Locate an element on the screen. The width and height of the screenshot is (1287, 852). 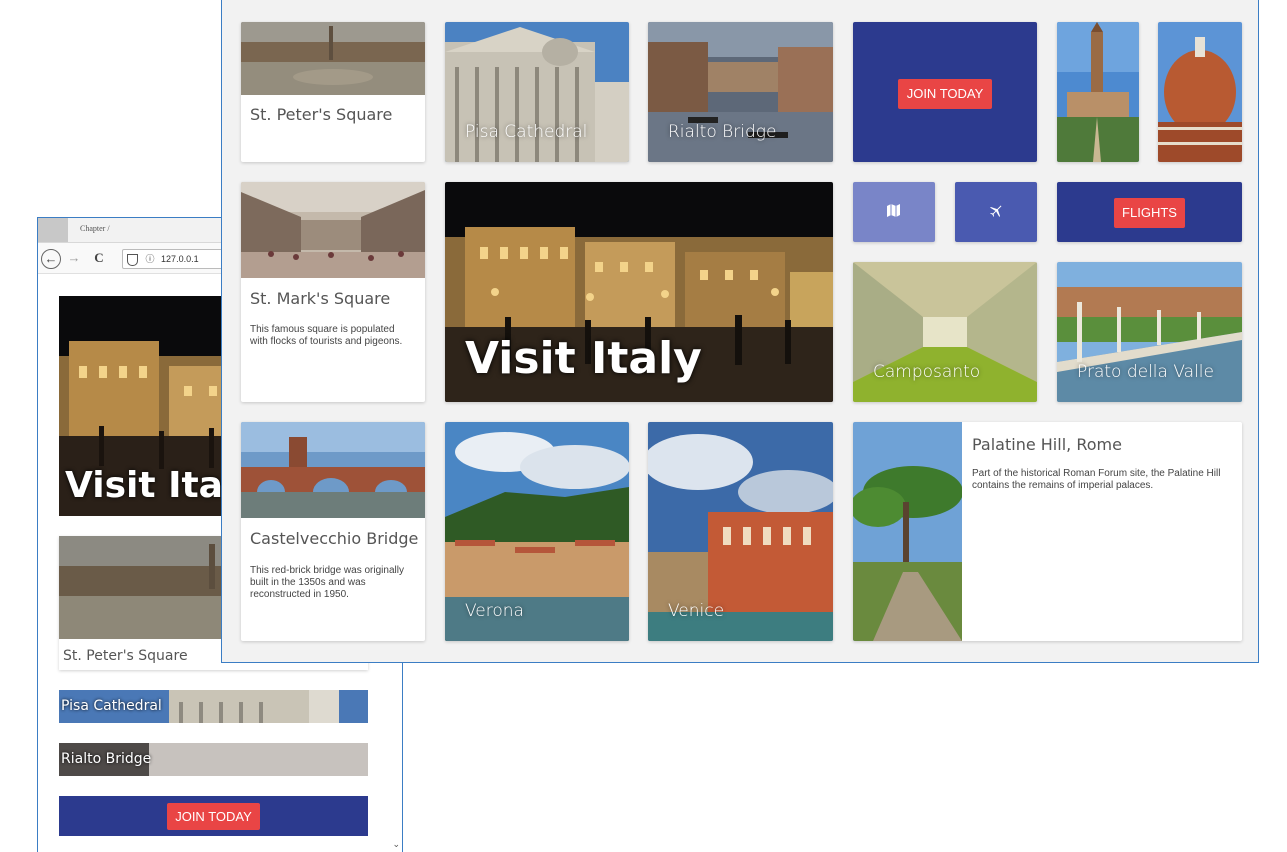
shield-icon is located at coordinates (132, 259).